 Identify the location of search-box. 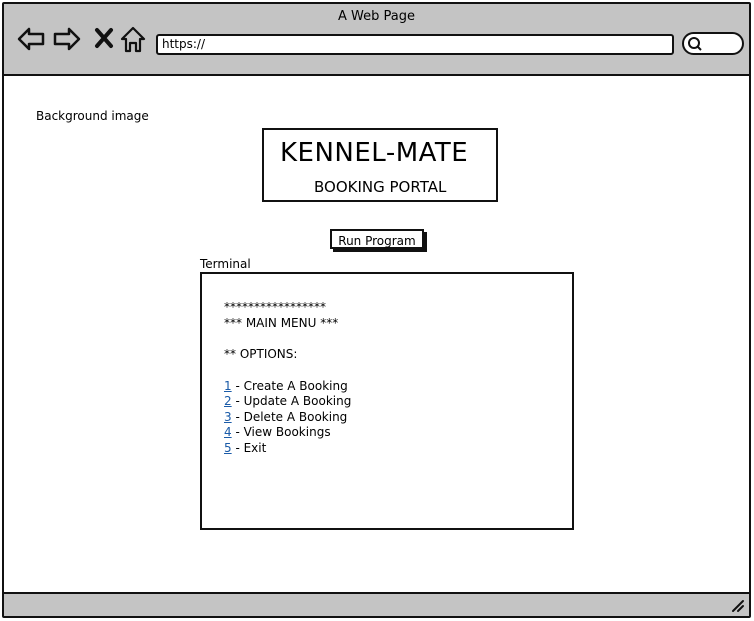
(713, 43).